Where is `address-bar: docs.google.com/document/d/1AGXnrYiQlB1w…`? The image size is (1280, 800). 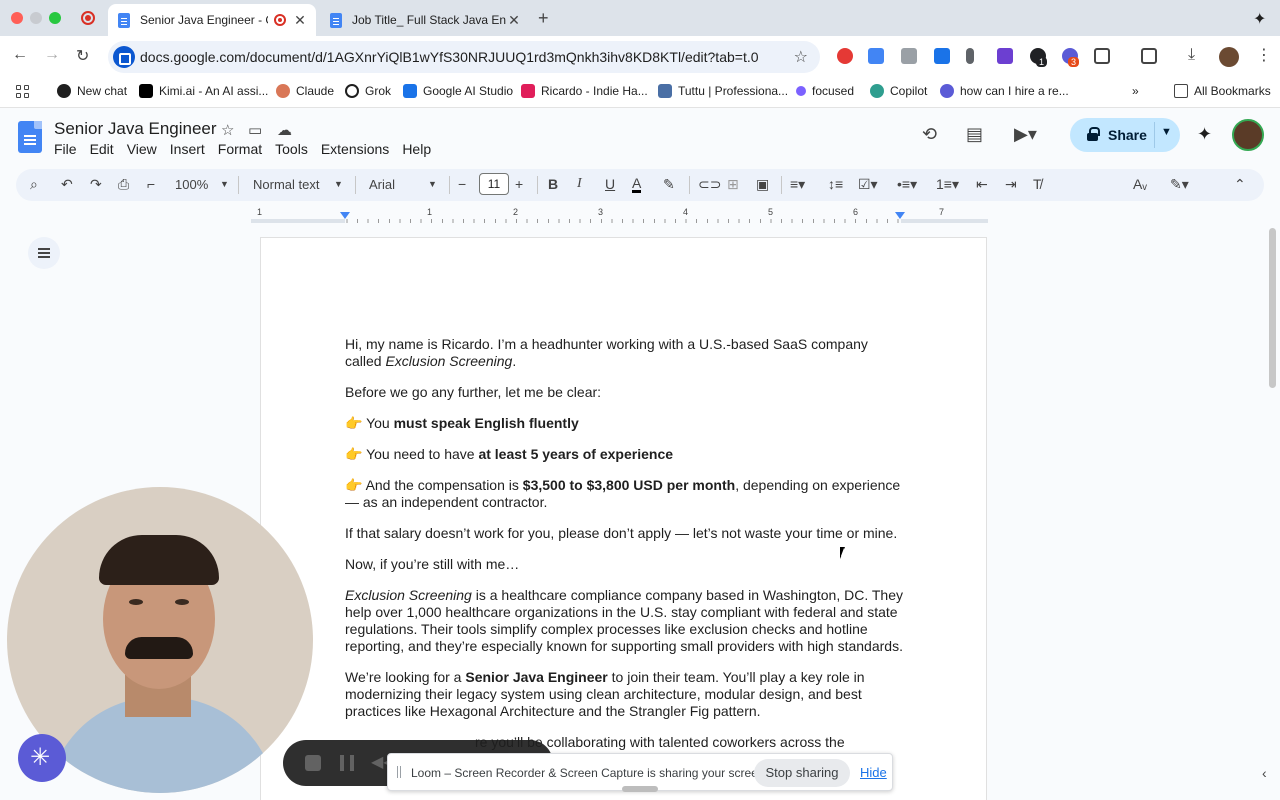 address-bar: docs.google.com/document/d/1AGXnrYiQlB1w… is located at coordinates (464, 57).